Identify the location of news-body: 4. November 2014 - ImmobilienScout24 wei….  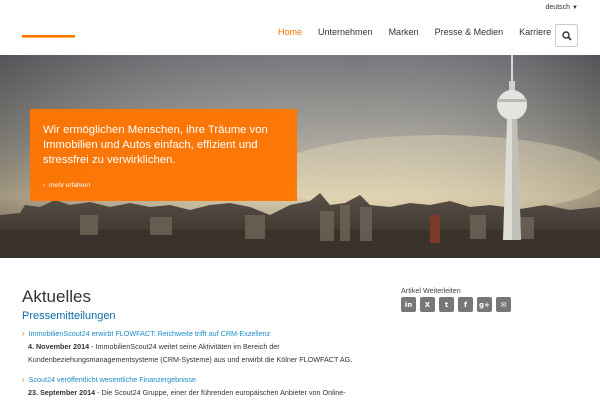
(187, 353).